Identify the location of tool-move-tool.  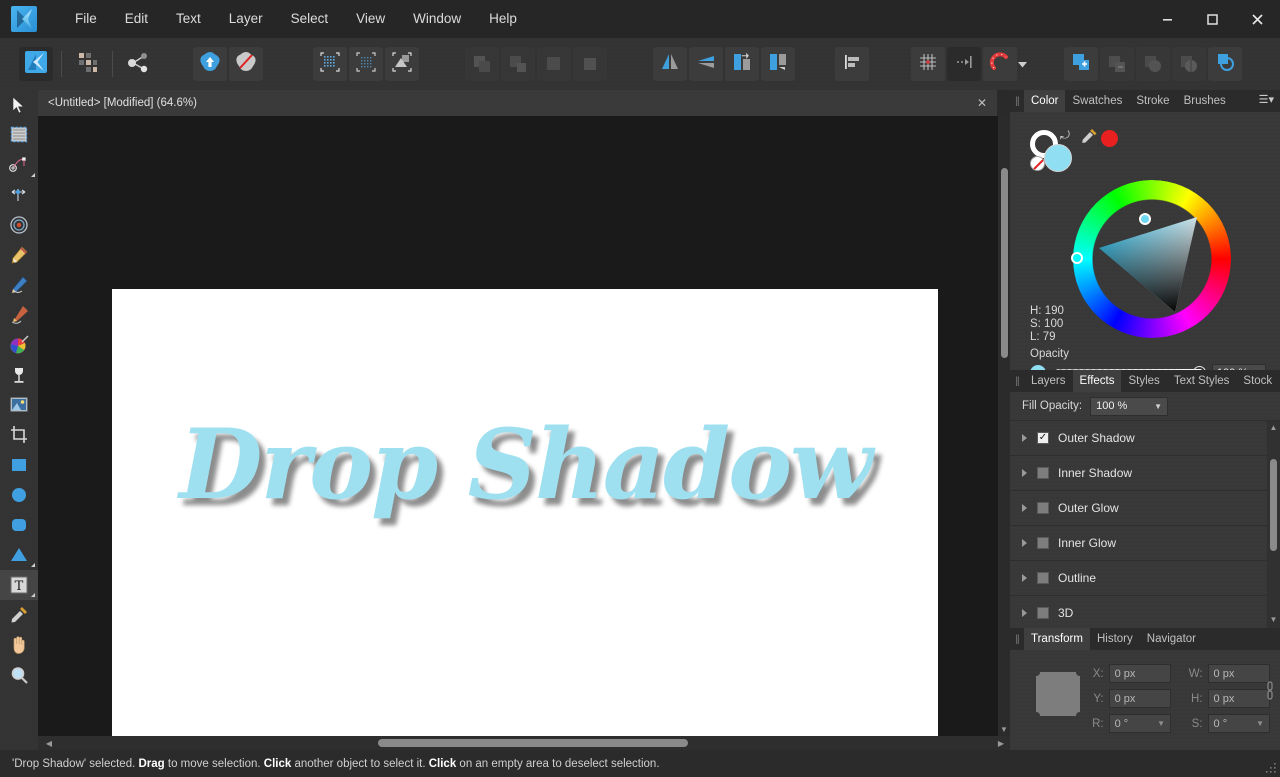
(19, 105).